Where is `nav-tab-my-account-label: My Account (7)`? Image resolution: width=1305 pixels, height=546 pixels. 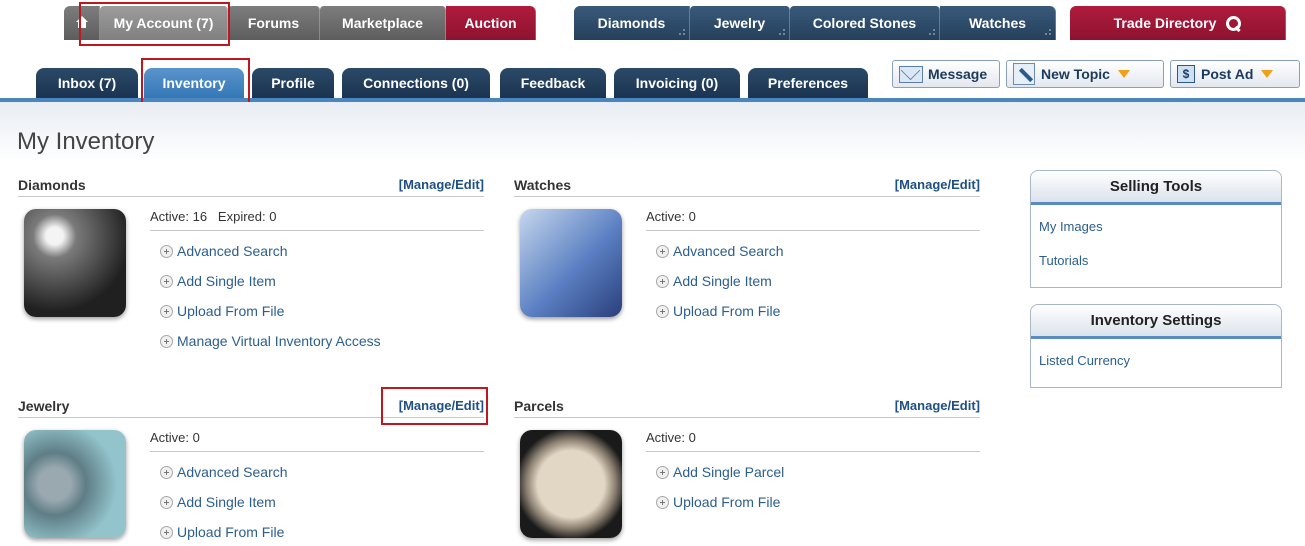
nav-tab-my-account-label: My Account (7) is located at coordinates (163, 23).